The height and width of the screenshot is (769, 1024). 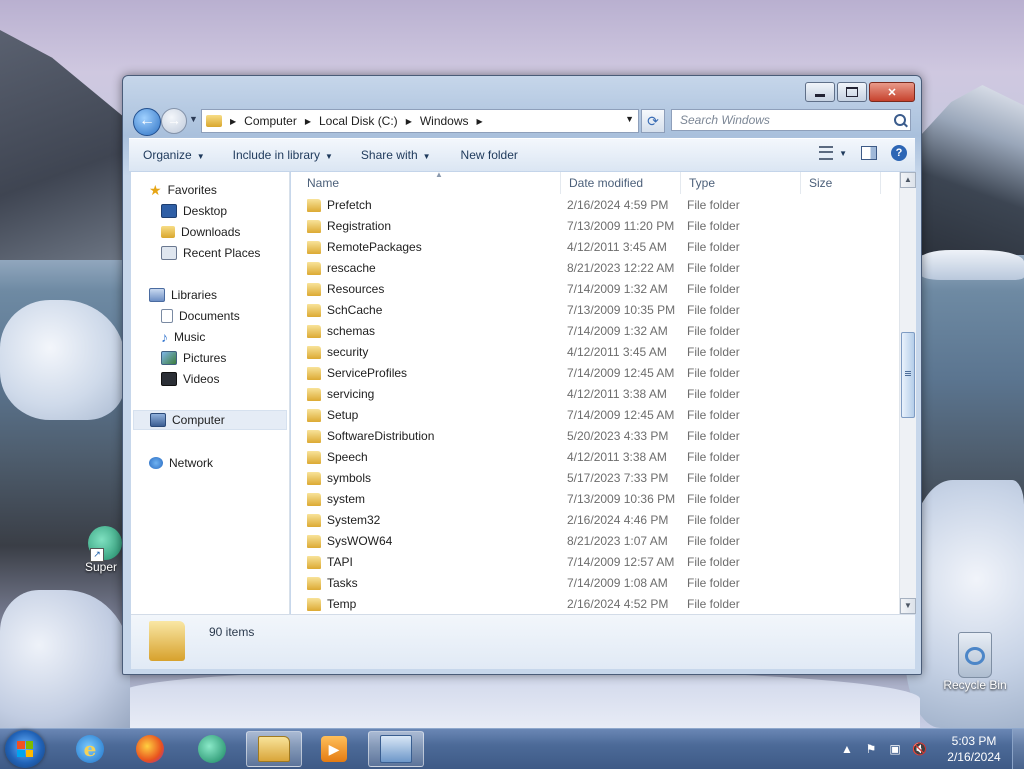 I want to click on chevron-down-icon: ▼, so click(x=426, y=156).